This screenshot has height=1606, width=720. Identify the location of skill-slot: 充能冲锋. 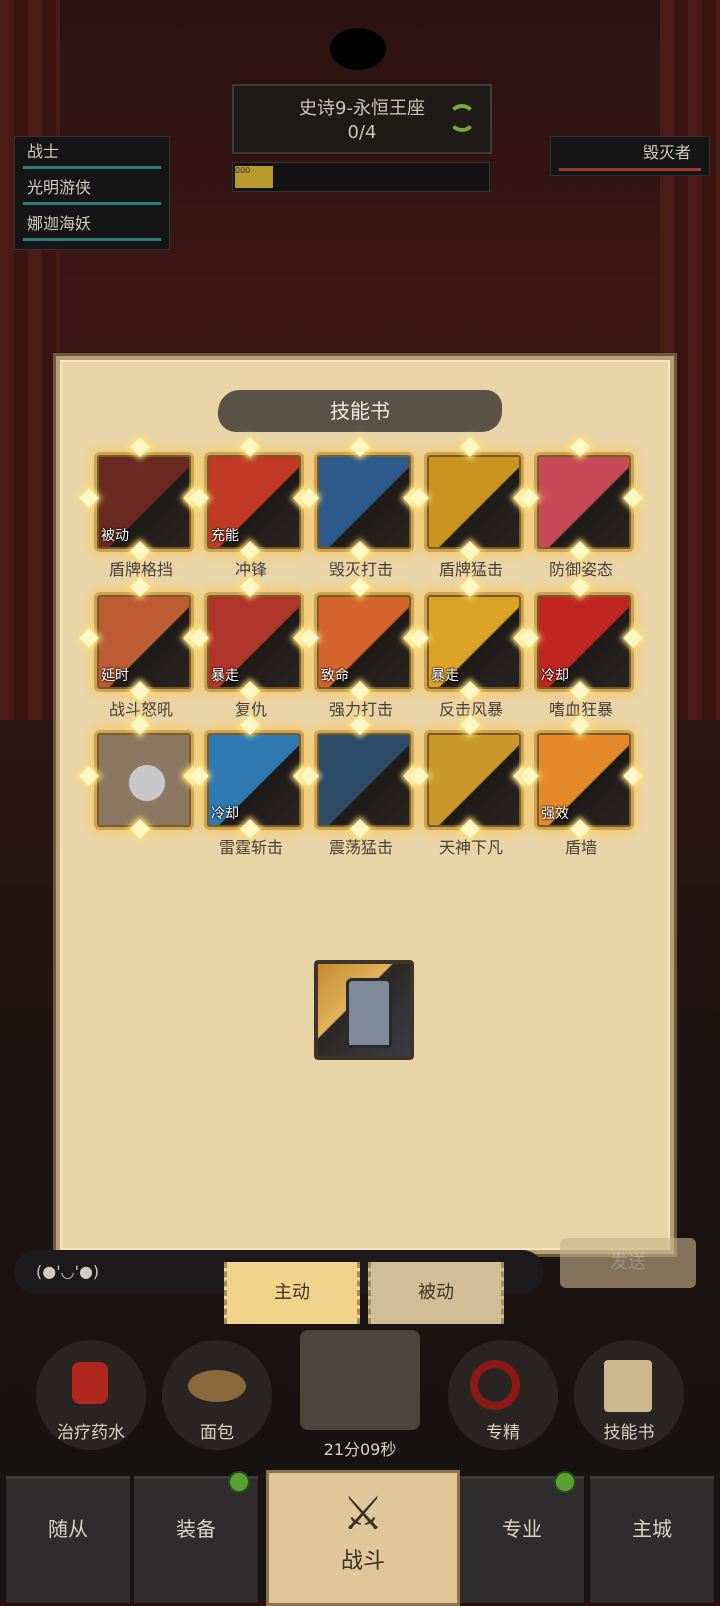
(251, 508).